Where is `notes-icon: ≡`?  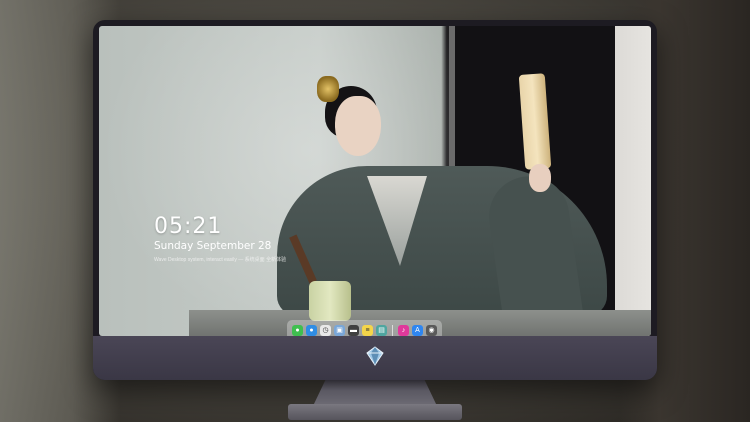 notes-icon: ≡ is located at coordinates (367, 330).